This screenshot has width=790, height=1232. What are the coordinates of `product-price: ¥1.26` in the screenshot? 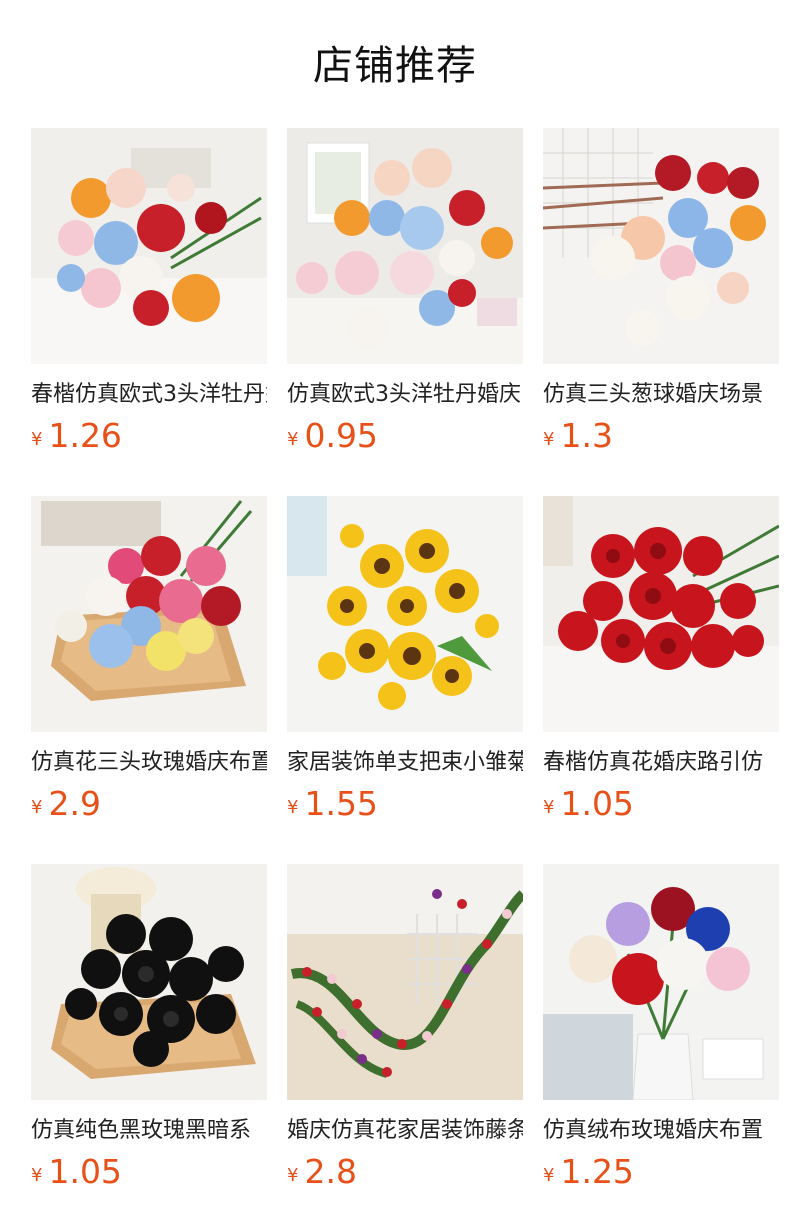 It's located at (76, 436).